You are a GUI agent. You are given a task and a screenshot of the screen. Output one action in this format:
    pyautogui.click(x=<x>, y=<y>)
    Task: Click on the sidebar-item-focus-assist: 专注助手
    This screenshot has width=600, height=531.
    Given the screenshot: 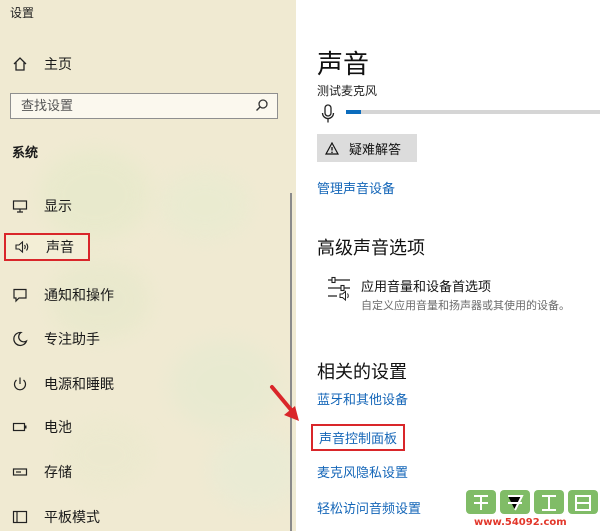 What is the action you would take?
    pyautogui.click(x=55, y=339)
    